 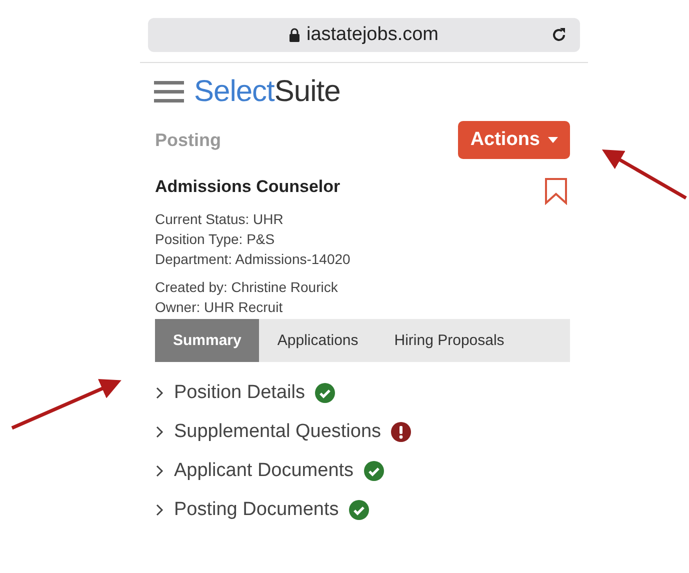 What do you see at coordinates (247, 287) in the screenshot?
I see `owner-text: Created by: Christine Rourick` at bounding box center [247, 287].